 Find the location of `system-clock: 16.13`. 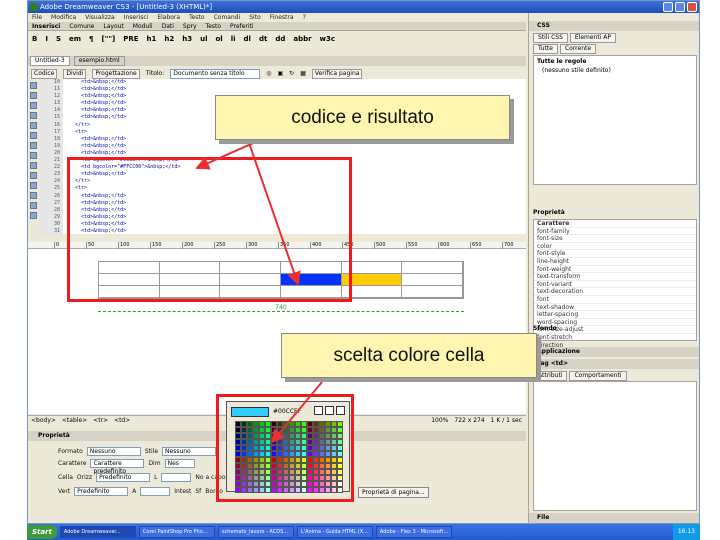

system-clock: 16.13 is located at coordinates (686, 532).